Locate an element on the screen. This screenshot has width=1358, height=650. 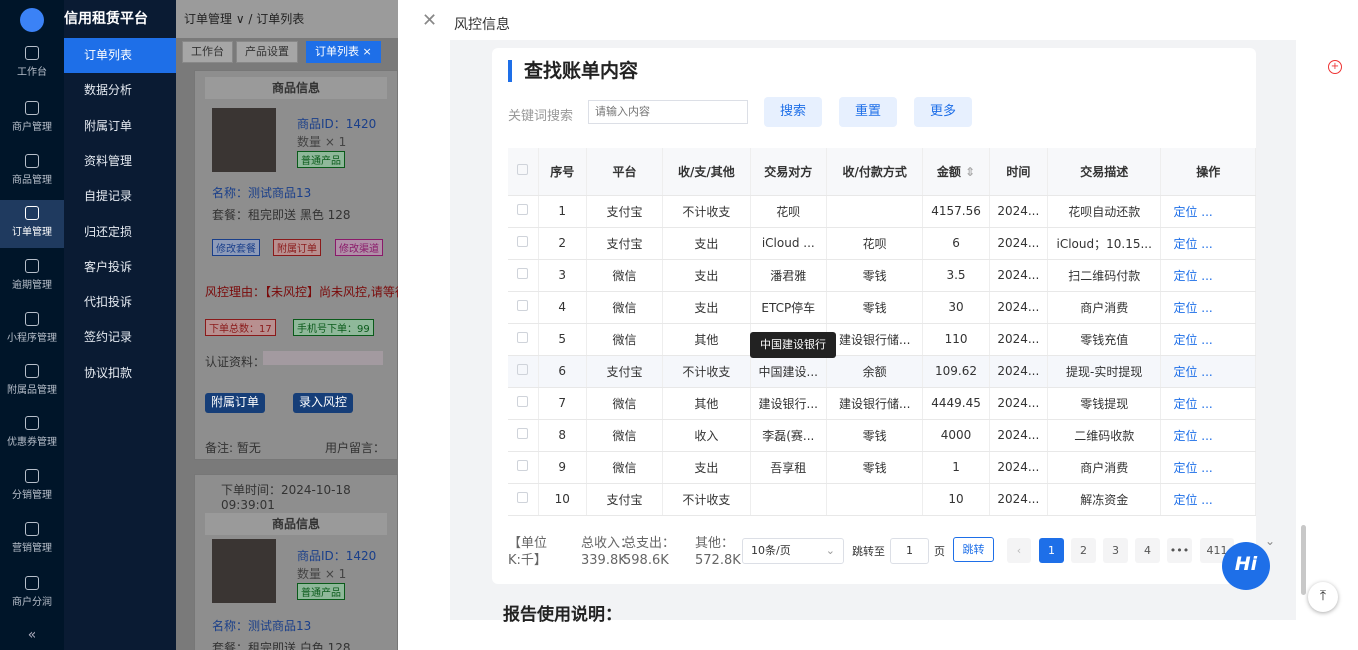
jump-label: 跳转至 is located at coordinates (868, 551).